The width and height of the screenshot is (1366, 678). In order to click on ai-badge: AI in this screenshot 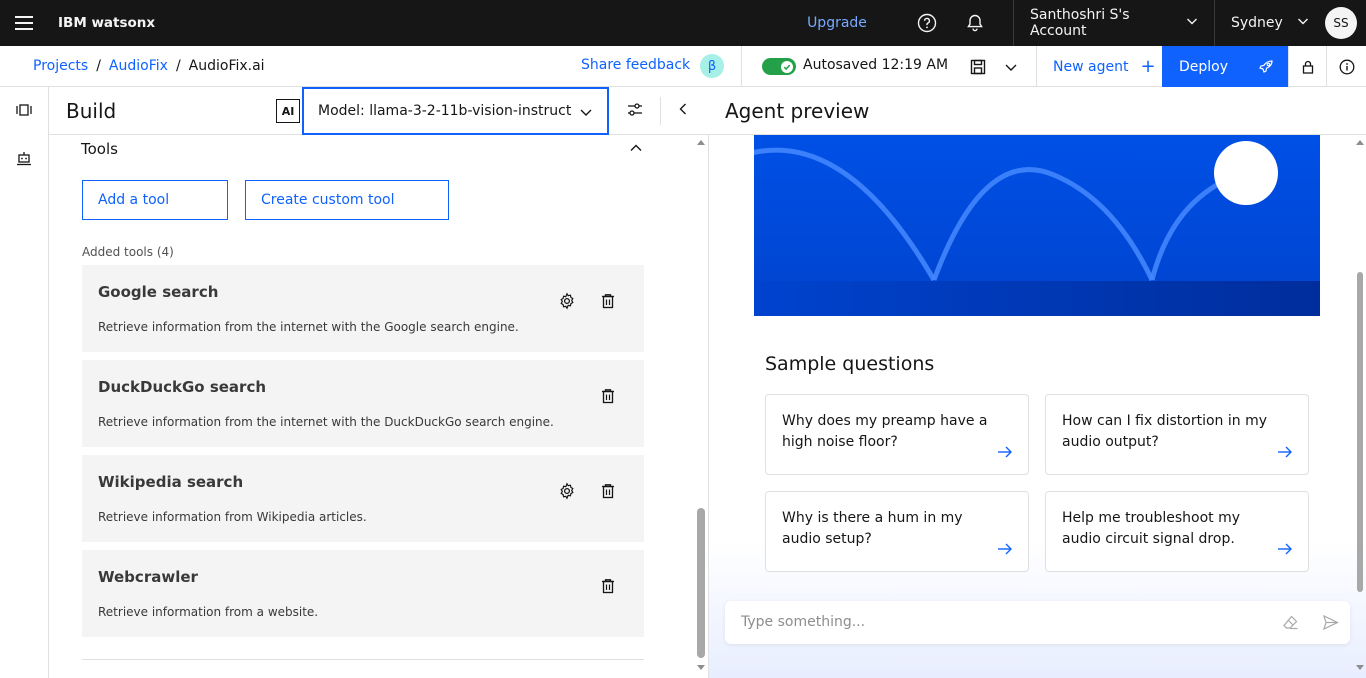, I will do `click(288, 111)`.